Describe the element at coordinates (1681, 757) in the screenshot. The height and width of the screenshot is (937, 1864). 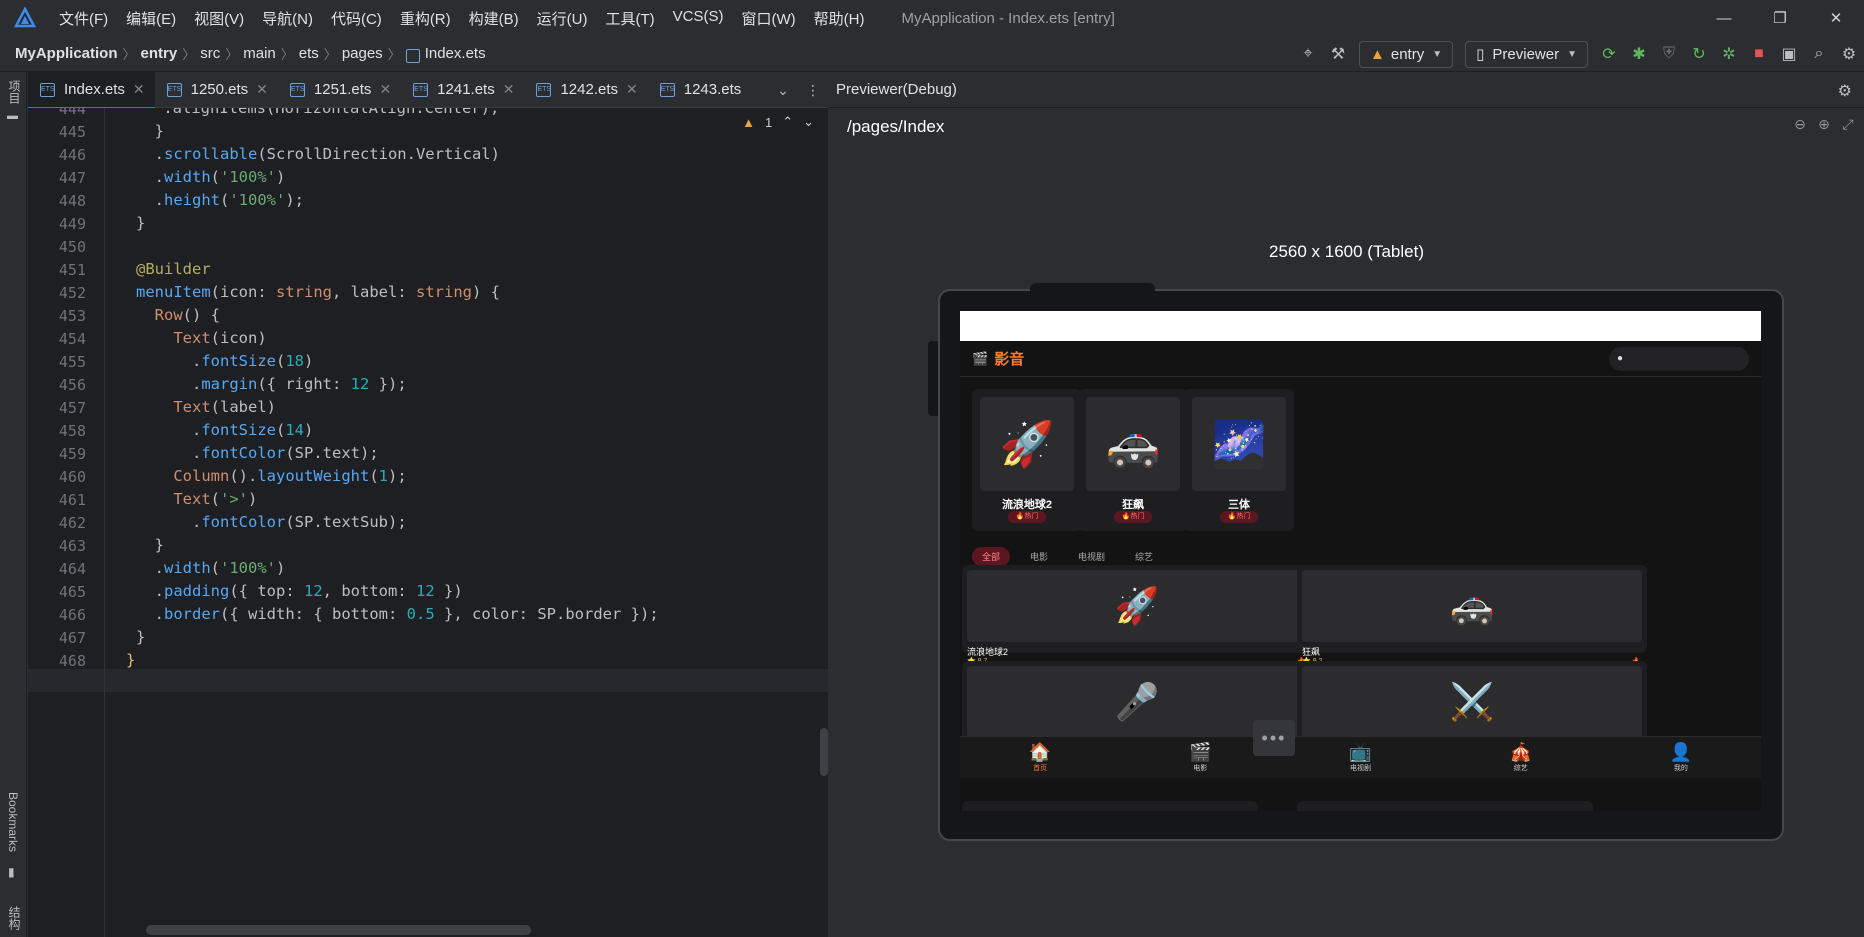
I see `tab-profile: 👤 我的` at that location.